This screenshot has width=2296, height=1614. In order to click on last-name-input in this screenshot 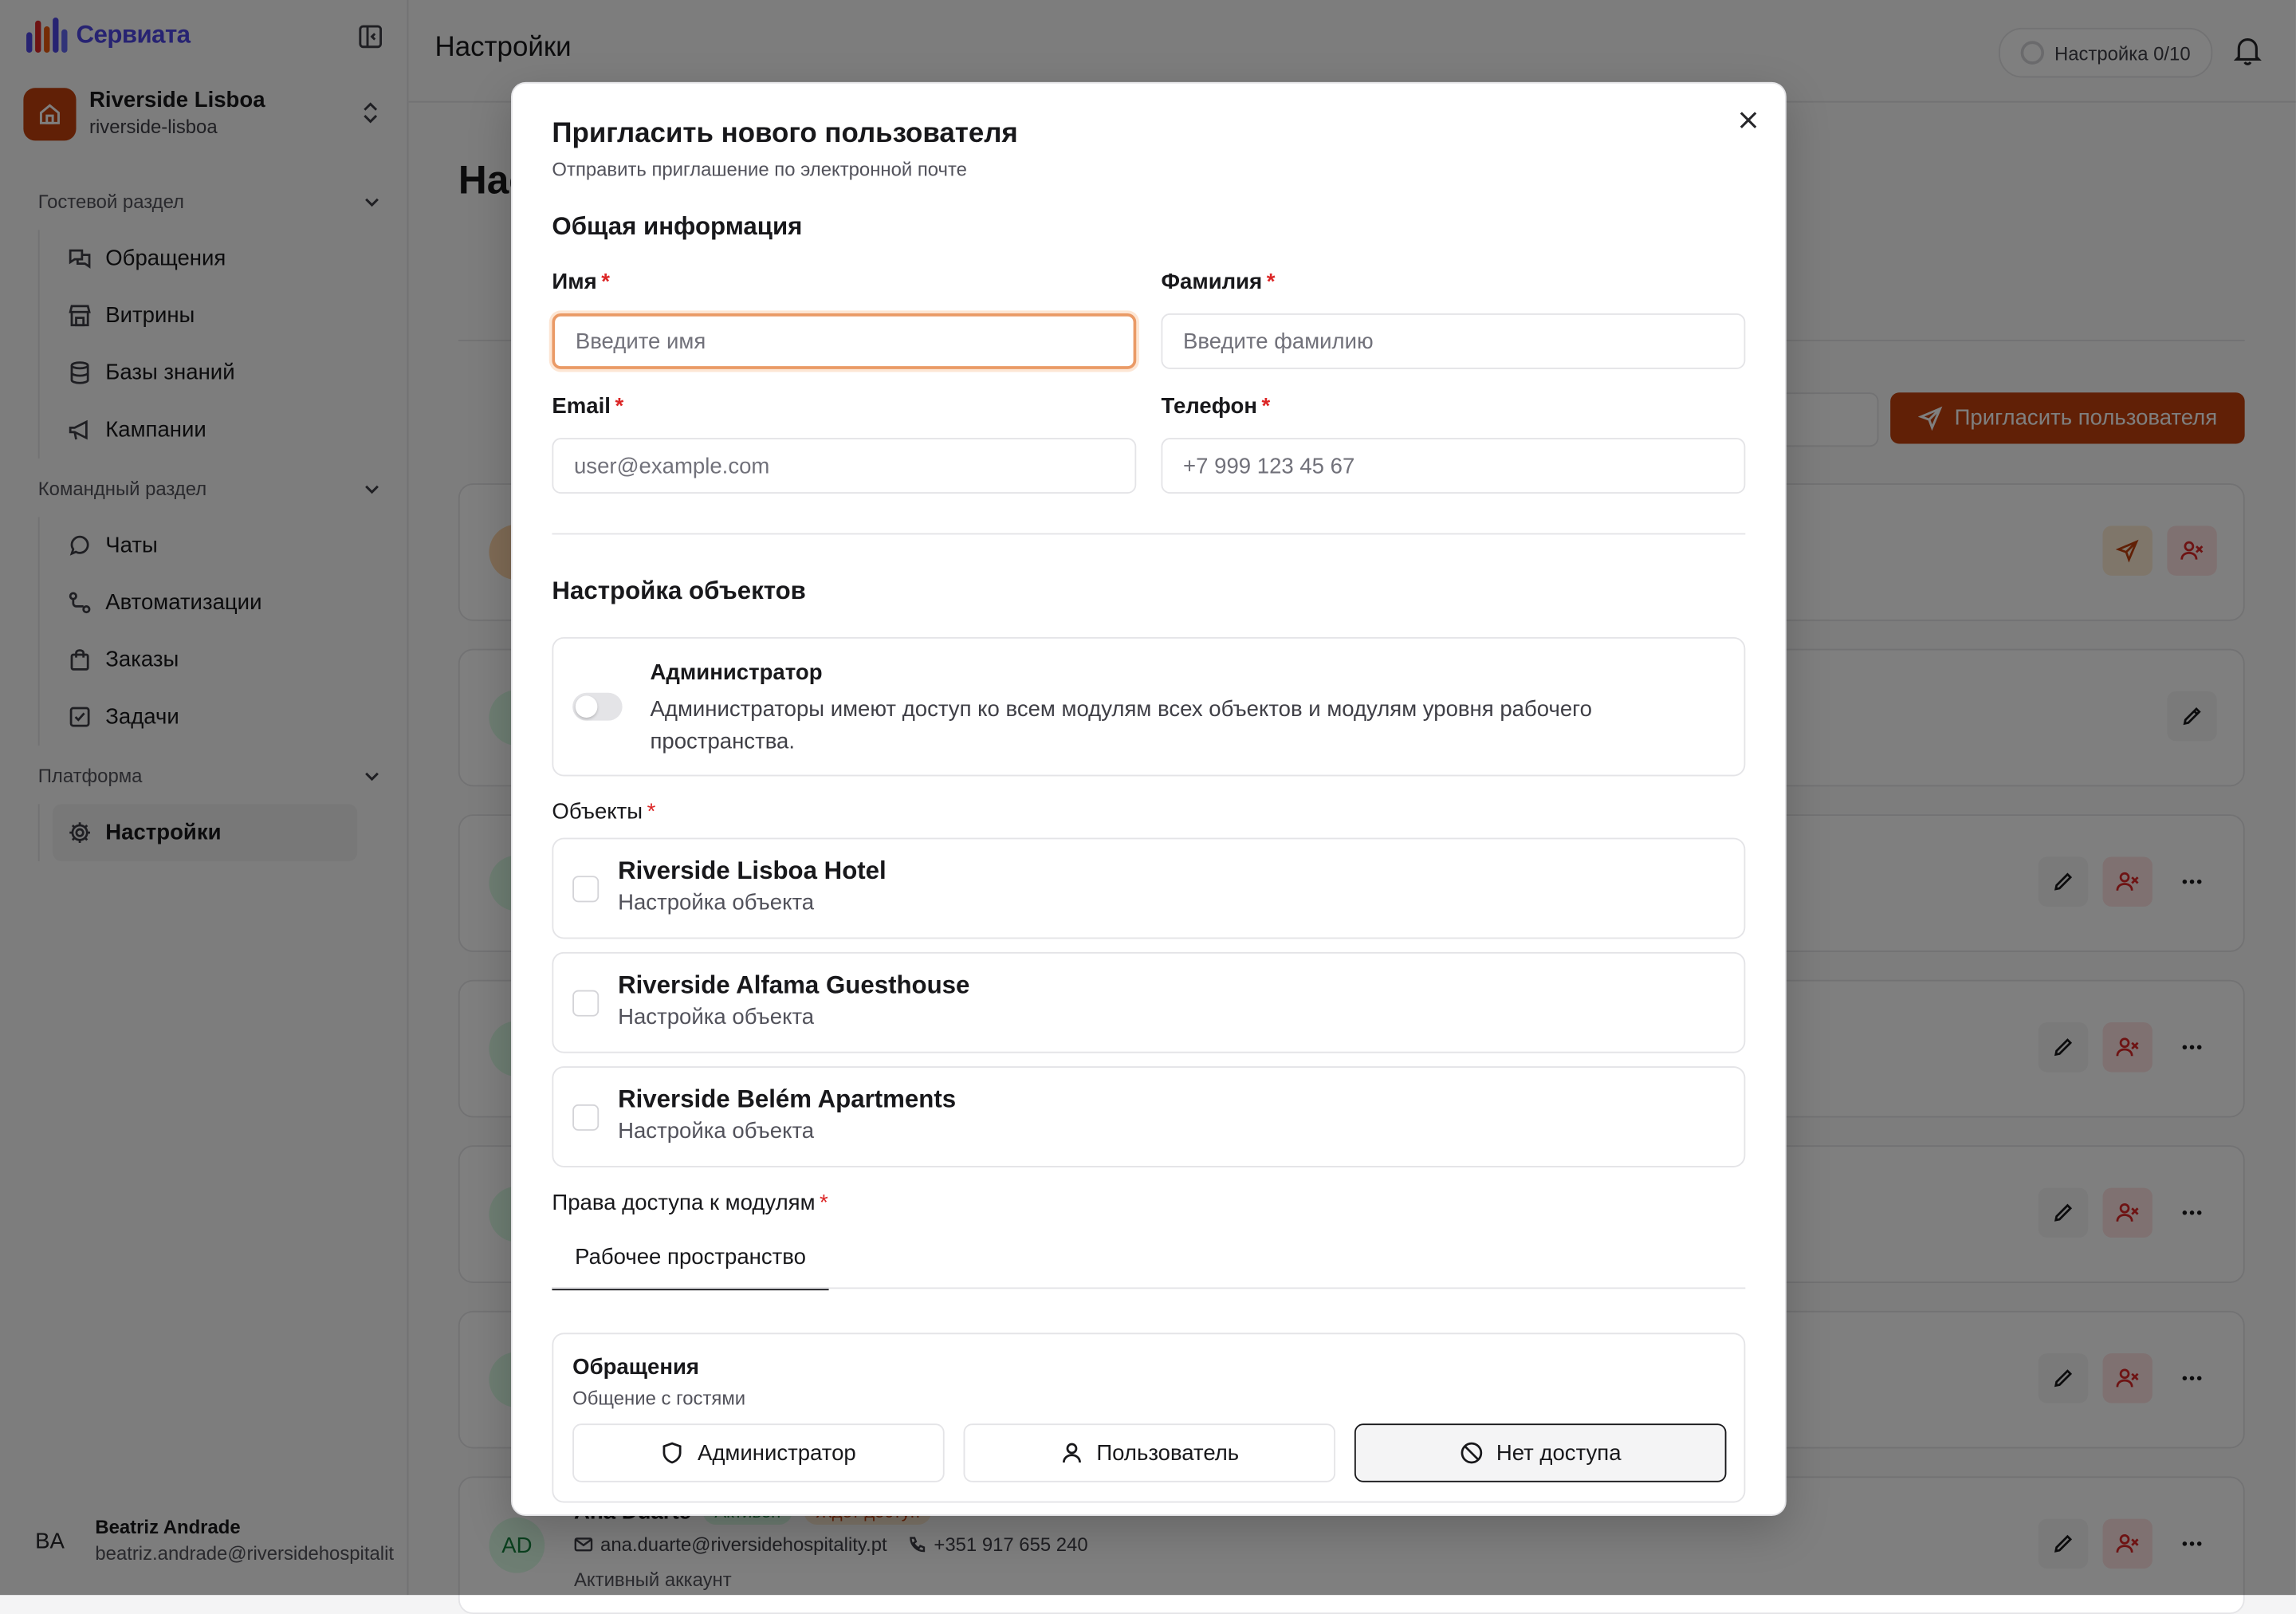, I will do `click(1453, 341)`.